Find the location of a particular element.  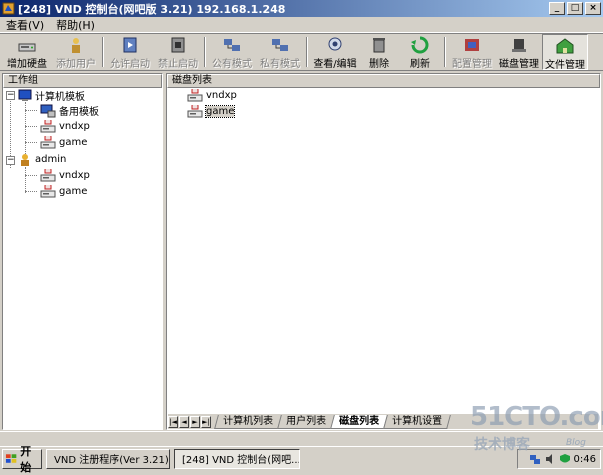

delete-button: 删除 is located at coordinates (379, 52).